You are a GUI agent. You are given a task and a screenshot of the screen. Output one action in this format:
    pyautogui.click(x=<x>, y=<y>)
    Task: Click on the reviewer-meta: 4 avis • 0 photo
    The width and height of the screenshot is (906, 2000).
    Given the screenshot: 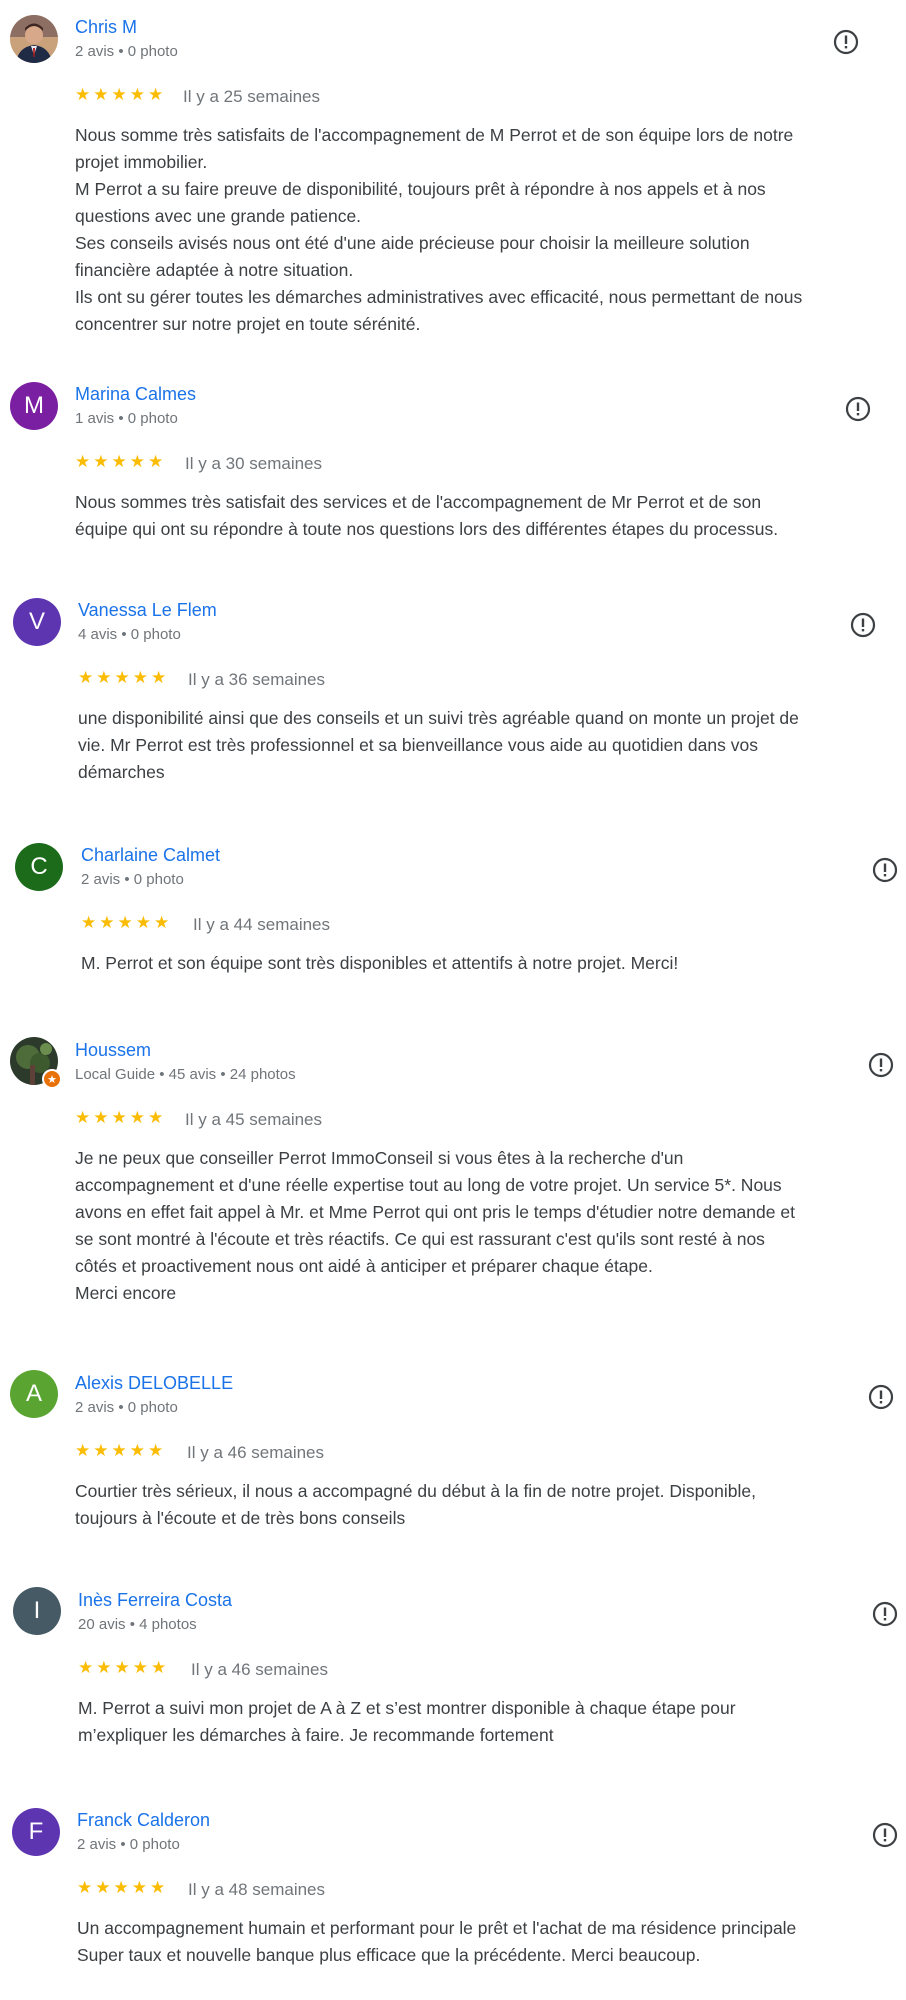 What is the action you would take?
    pyautogui.click(x=129, y=634)
    